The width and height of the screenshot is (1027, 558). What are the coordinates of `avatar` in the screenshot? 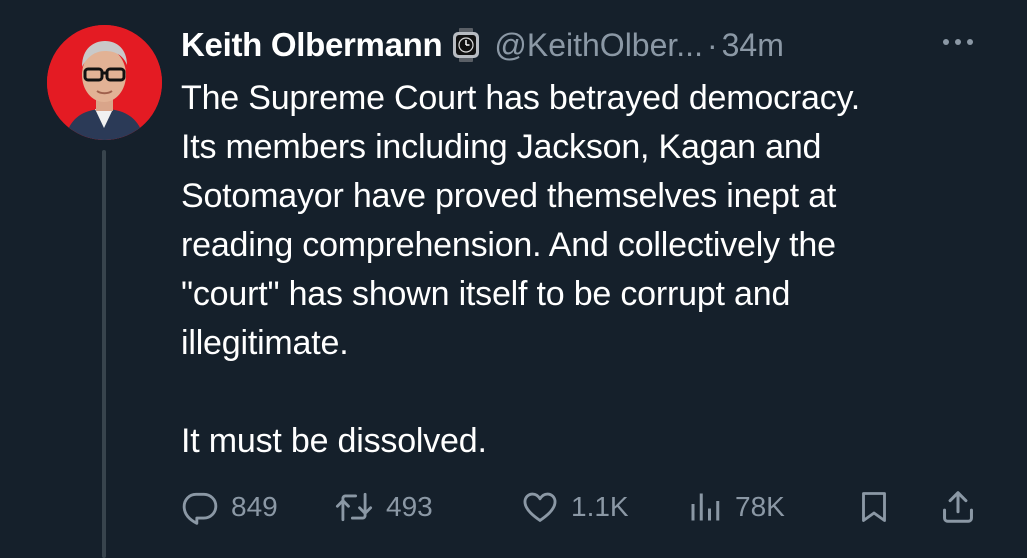 It's located at (104, 82).